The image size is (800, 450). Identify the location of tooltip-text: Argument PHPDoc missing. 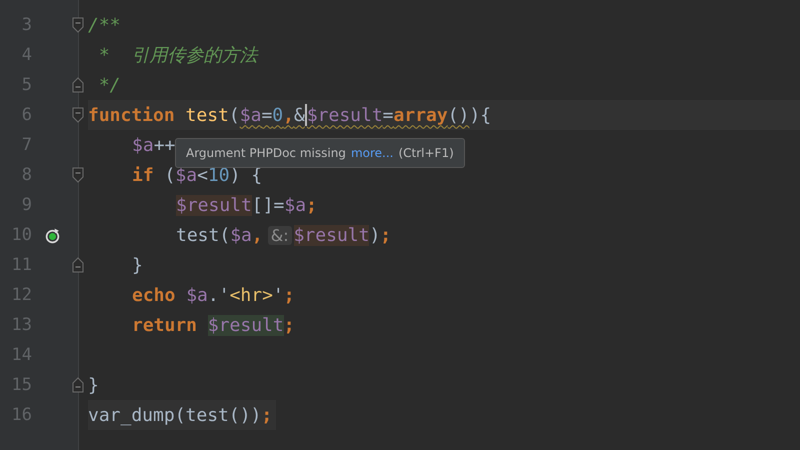
(266, 153).